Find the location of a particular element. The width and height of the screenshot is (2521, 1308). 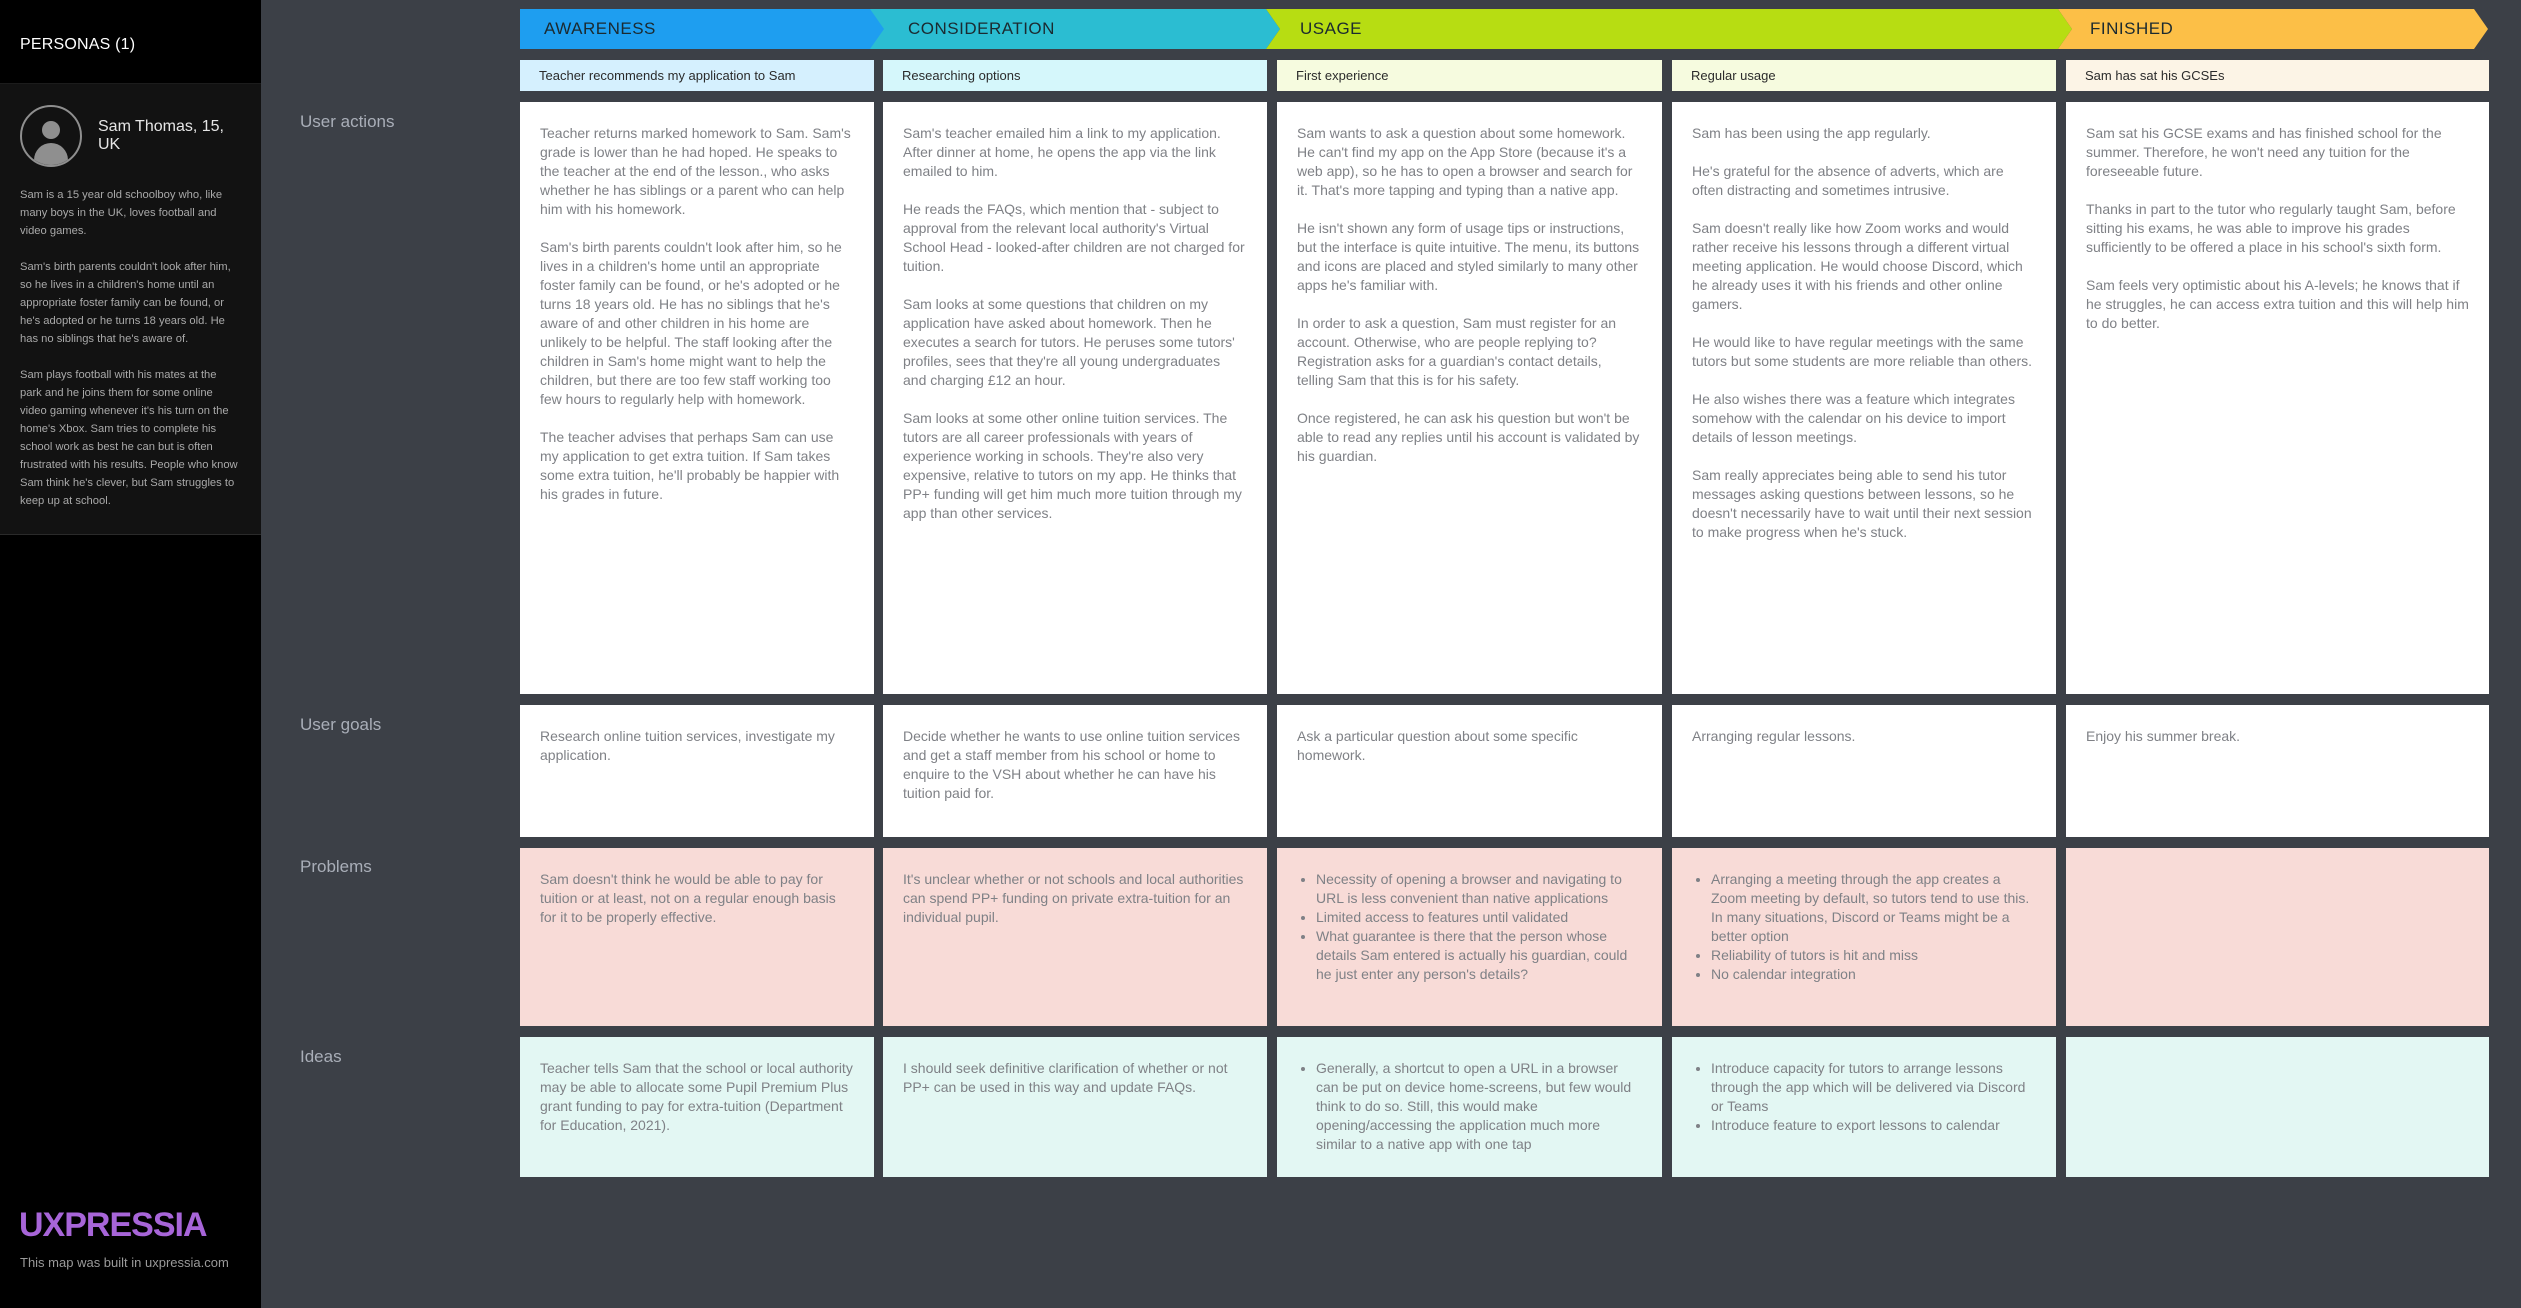

stage-usage: USAGE is located at coordinates (1669, 29).